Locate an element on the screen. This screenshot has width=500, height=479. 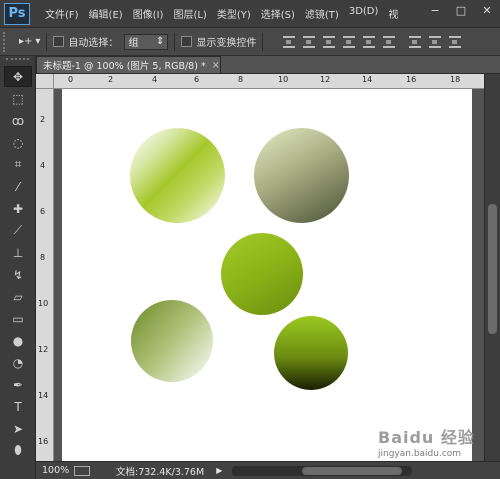
brush-tool-icon: ⟋ is located at coordinates (18, 230).